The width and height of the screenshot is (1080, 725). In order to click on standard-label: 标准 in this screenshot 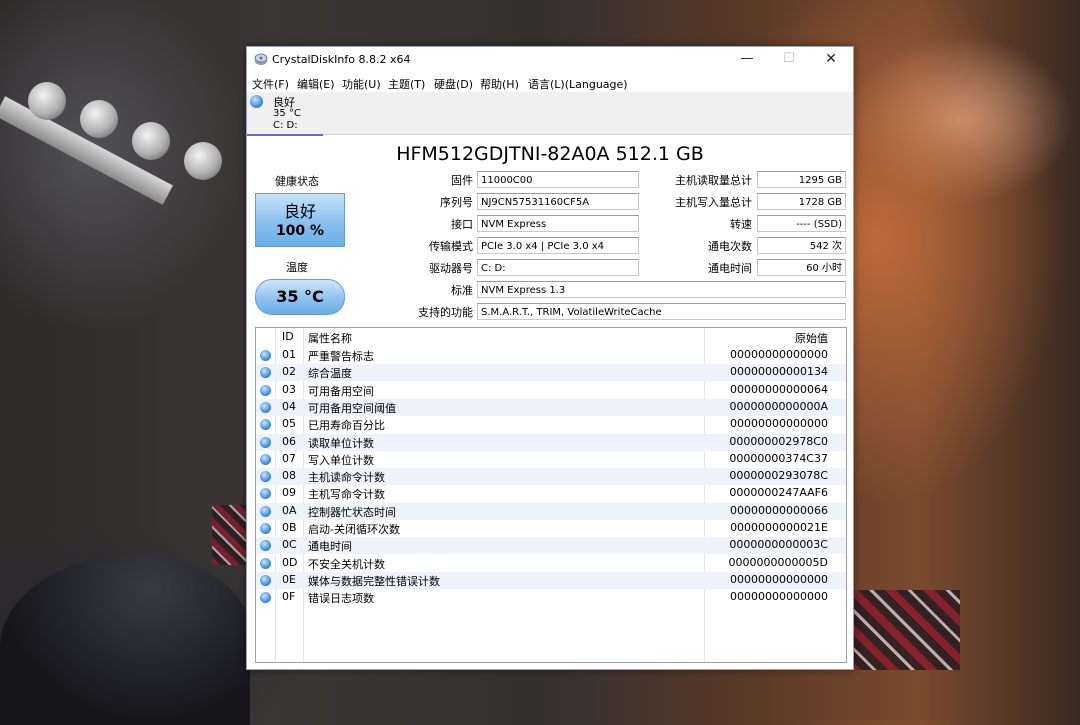, I will do `click(462, 290)`.